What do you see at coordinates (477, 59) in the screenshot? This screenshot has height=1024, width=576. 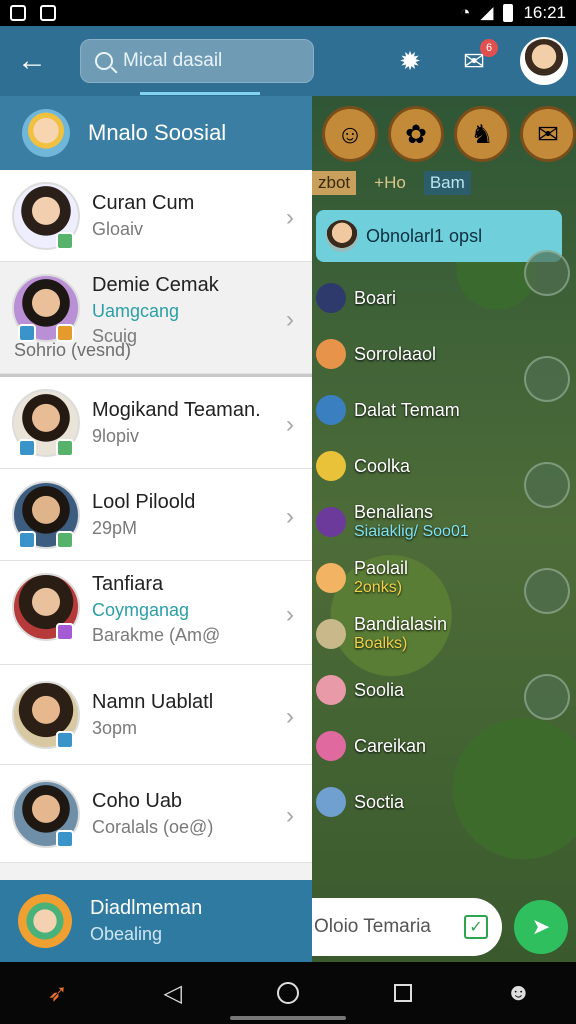 I see `messages-icon: ✉ 6` at bounding box center [477, 59].